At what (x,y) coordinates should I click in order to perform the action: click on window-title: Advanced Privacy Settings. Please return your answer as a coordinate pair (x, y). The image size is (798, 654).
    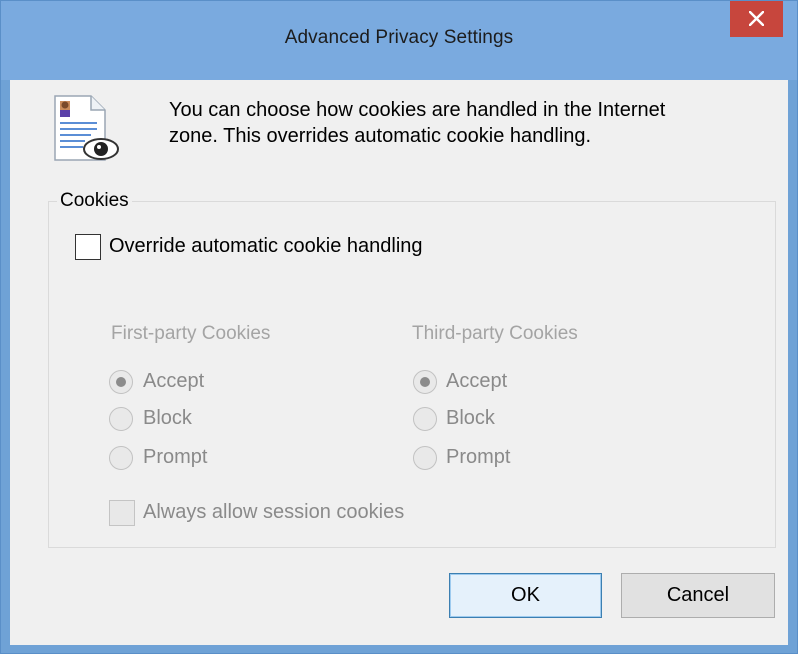
    Looking at the image, I should click on (399, 37).